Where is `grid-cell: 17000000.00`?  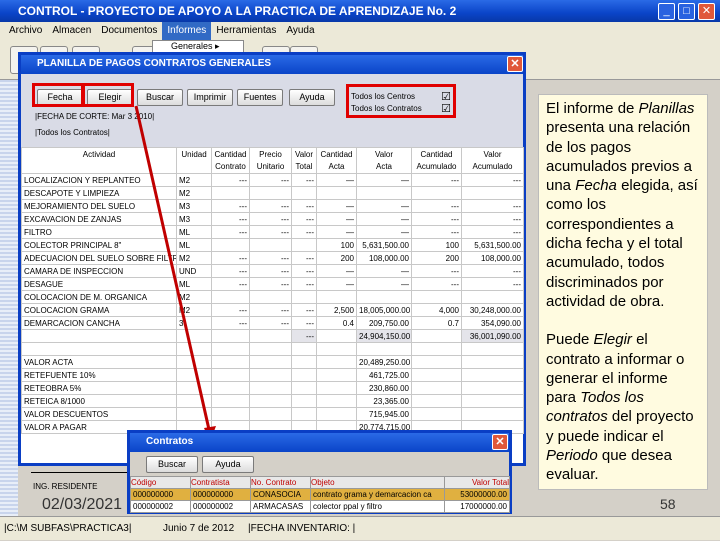 grid-cell: 17000000.00 is located at coordinates (477, 506).